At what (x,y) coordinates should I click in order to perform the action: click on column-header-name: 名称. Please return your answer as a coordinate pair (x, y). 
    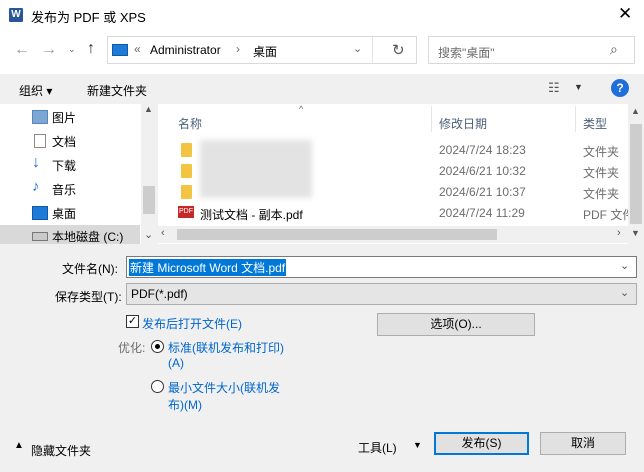
    Looking at the image, I should click on (190, 123).